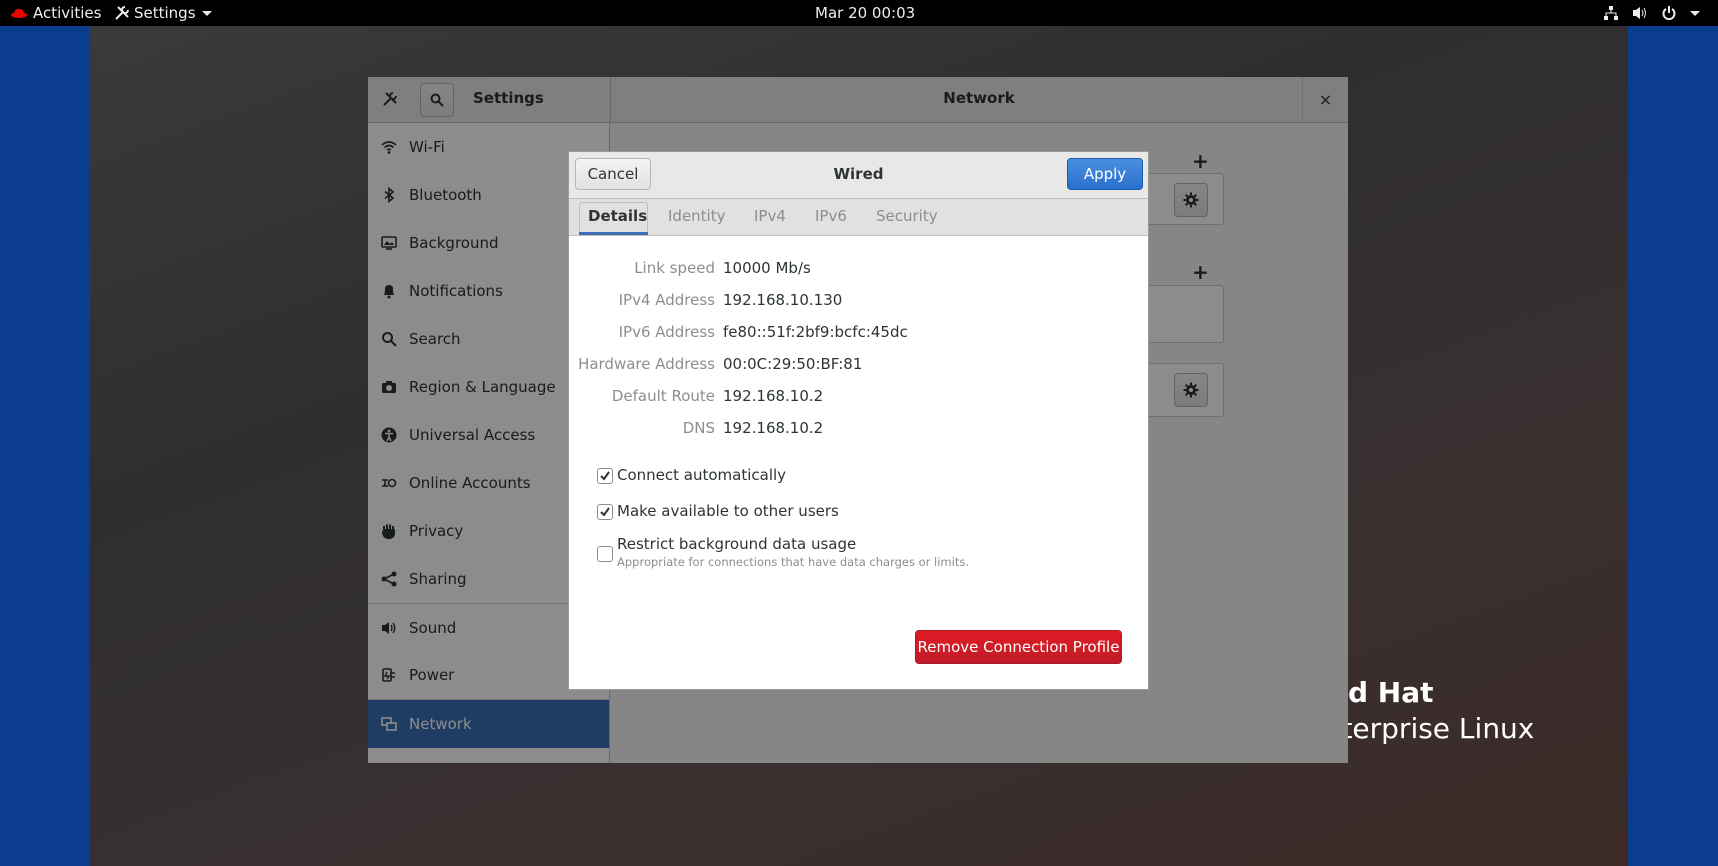 The height and width of the screenshot is (866, 1718). Describe the element at coordinates (815, 332) in the screenshot. I see `detail-value: fe80::51f:2bf9:bcfc:45dc` at that location.